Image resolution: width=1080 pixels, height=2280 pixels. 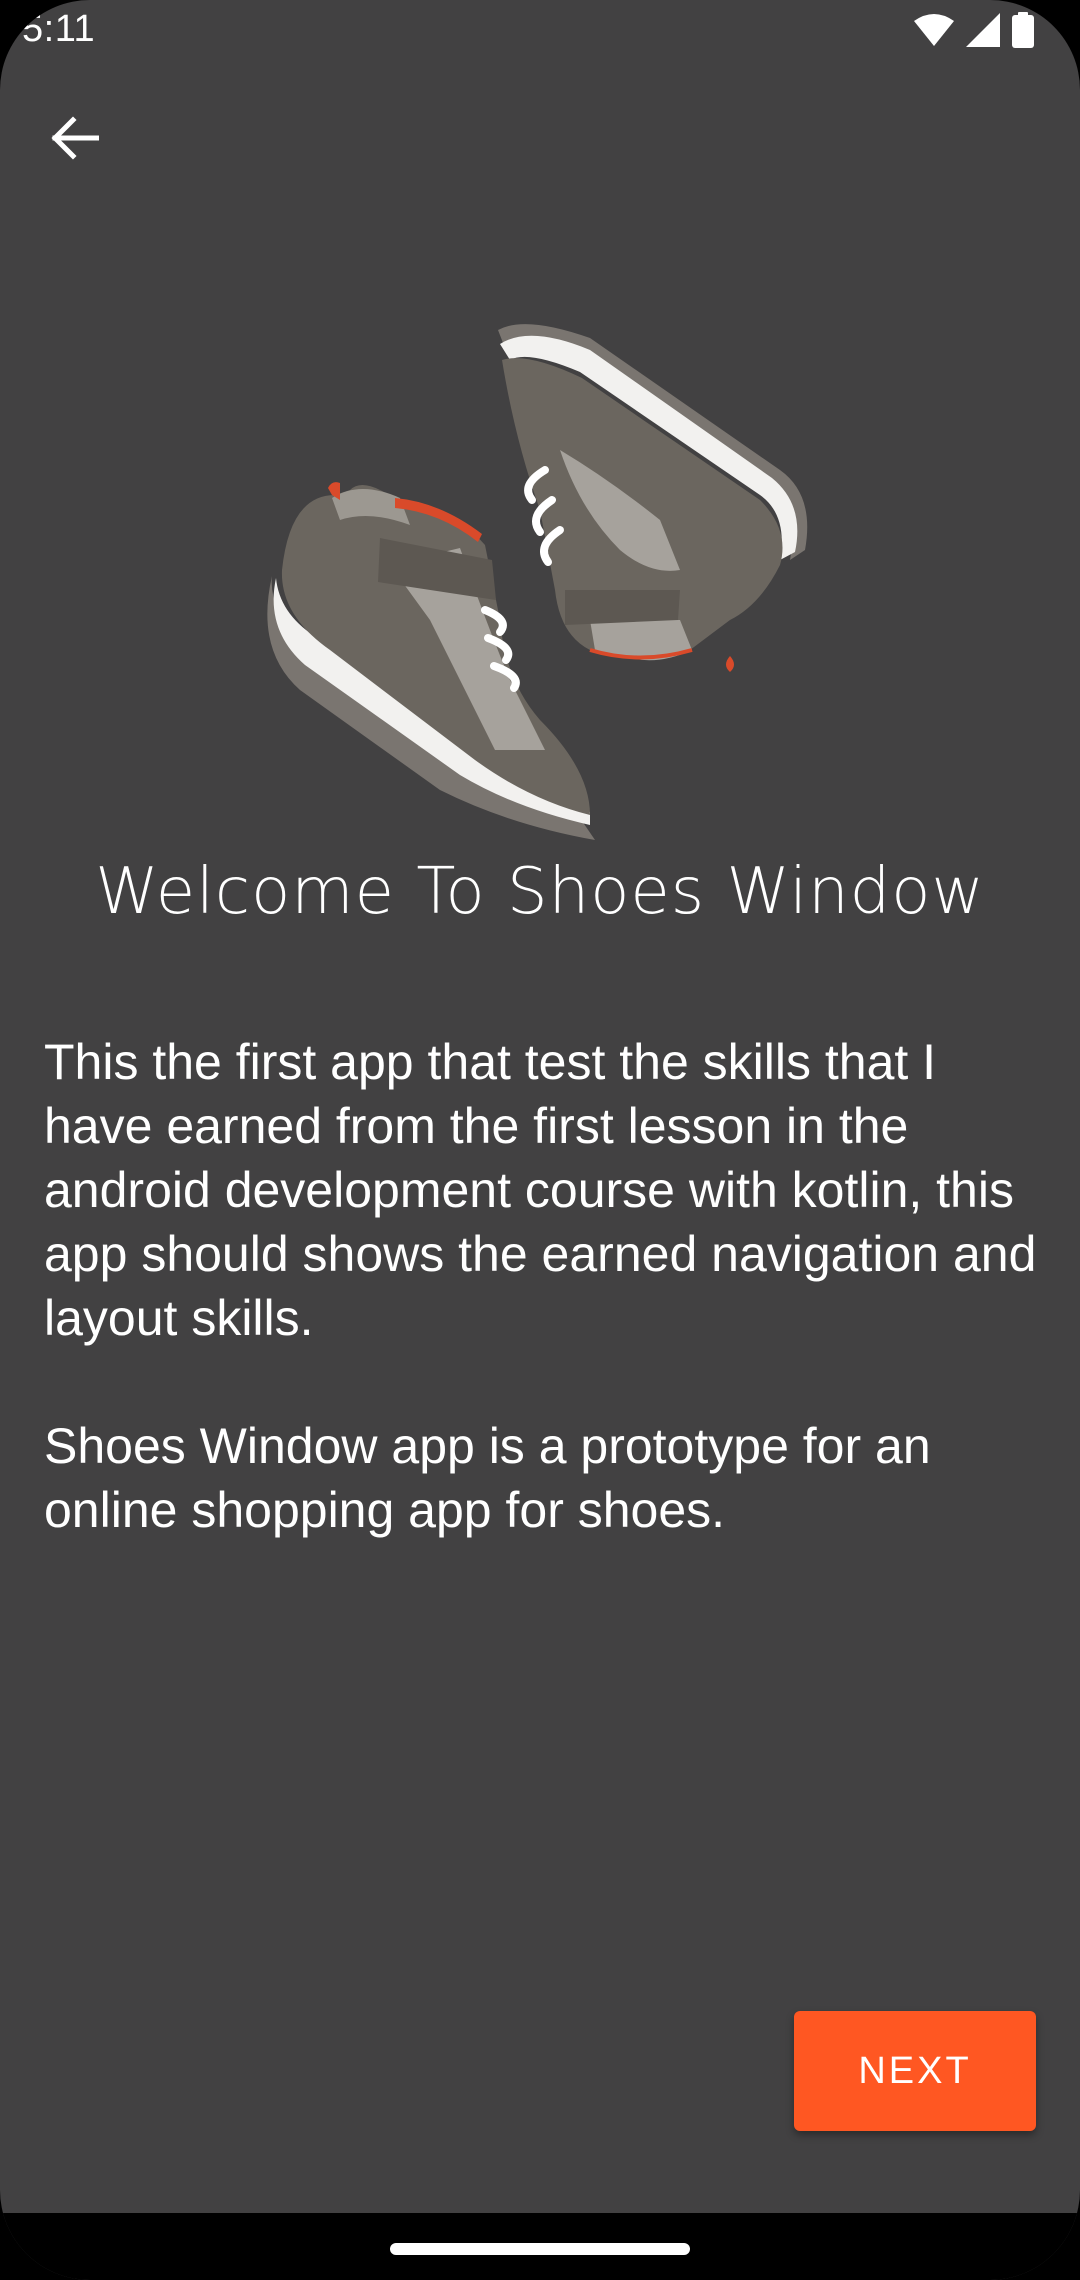 I want to click on status-time: 5:11, so click(x=59, y=29).